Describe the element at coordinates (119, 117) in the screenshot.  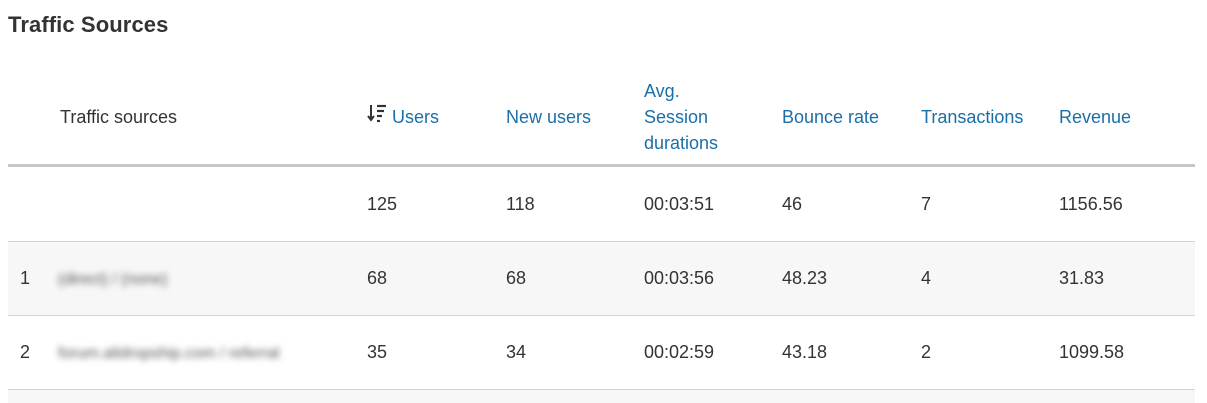
I see `column-label-traffic-sources: Traffic sources` at that location.